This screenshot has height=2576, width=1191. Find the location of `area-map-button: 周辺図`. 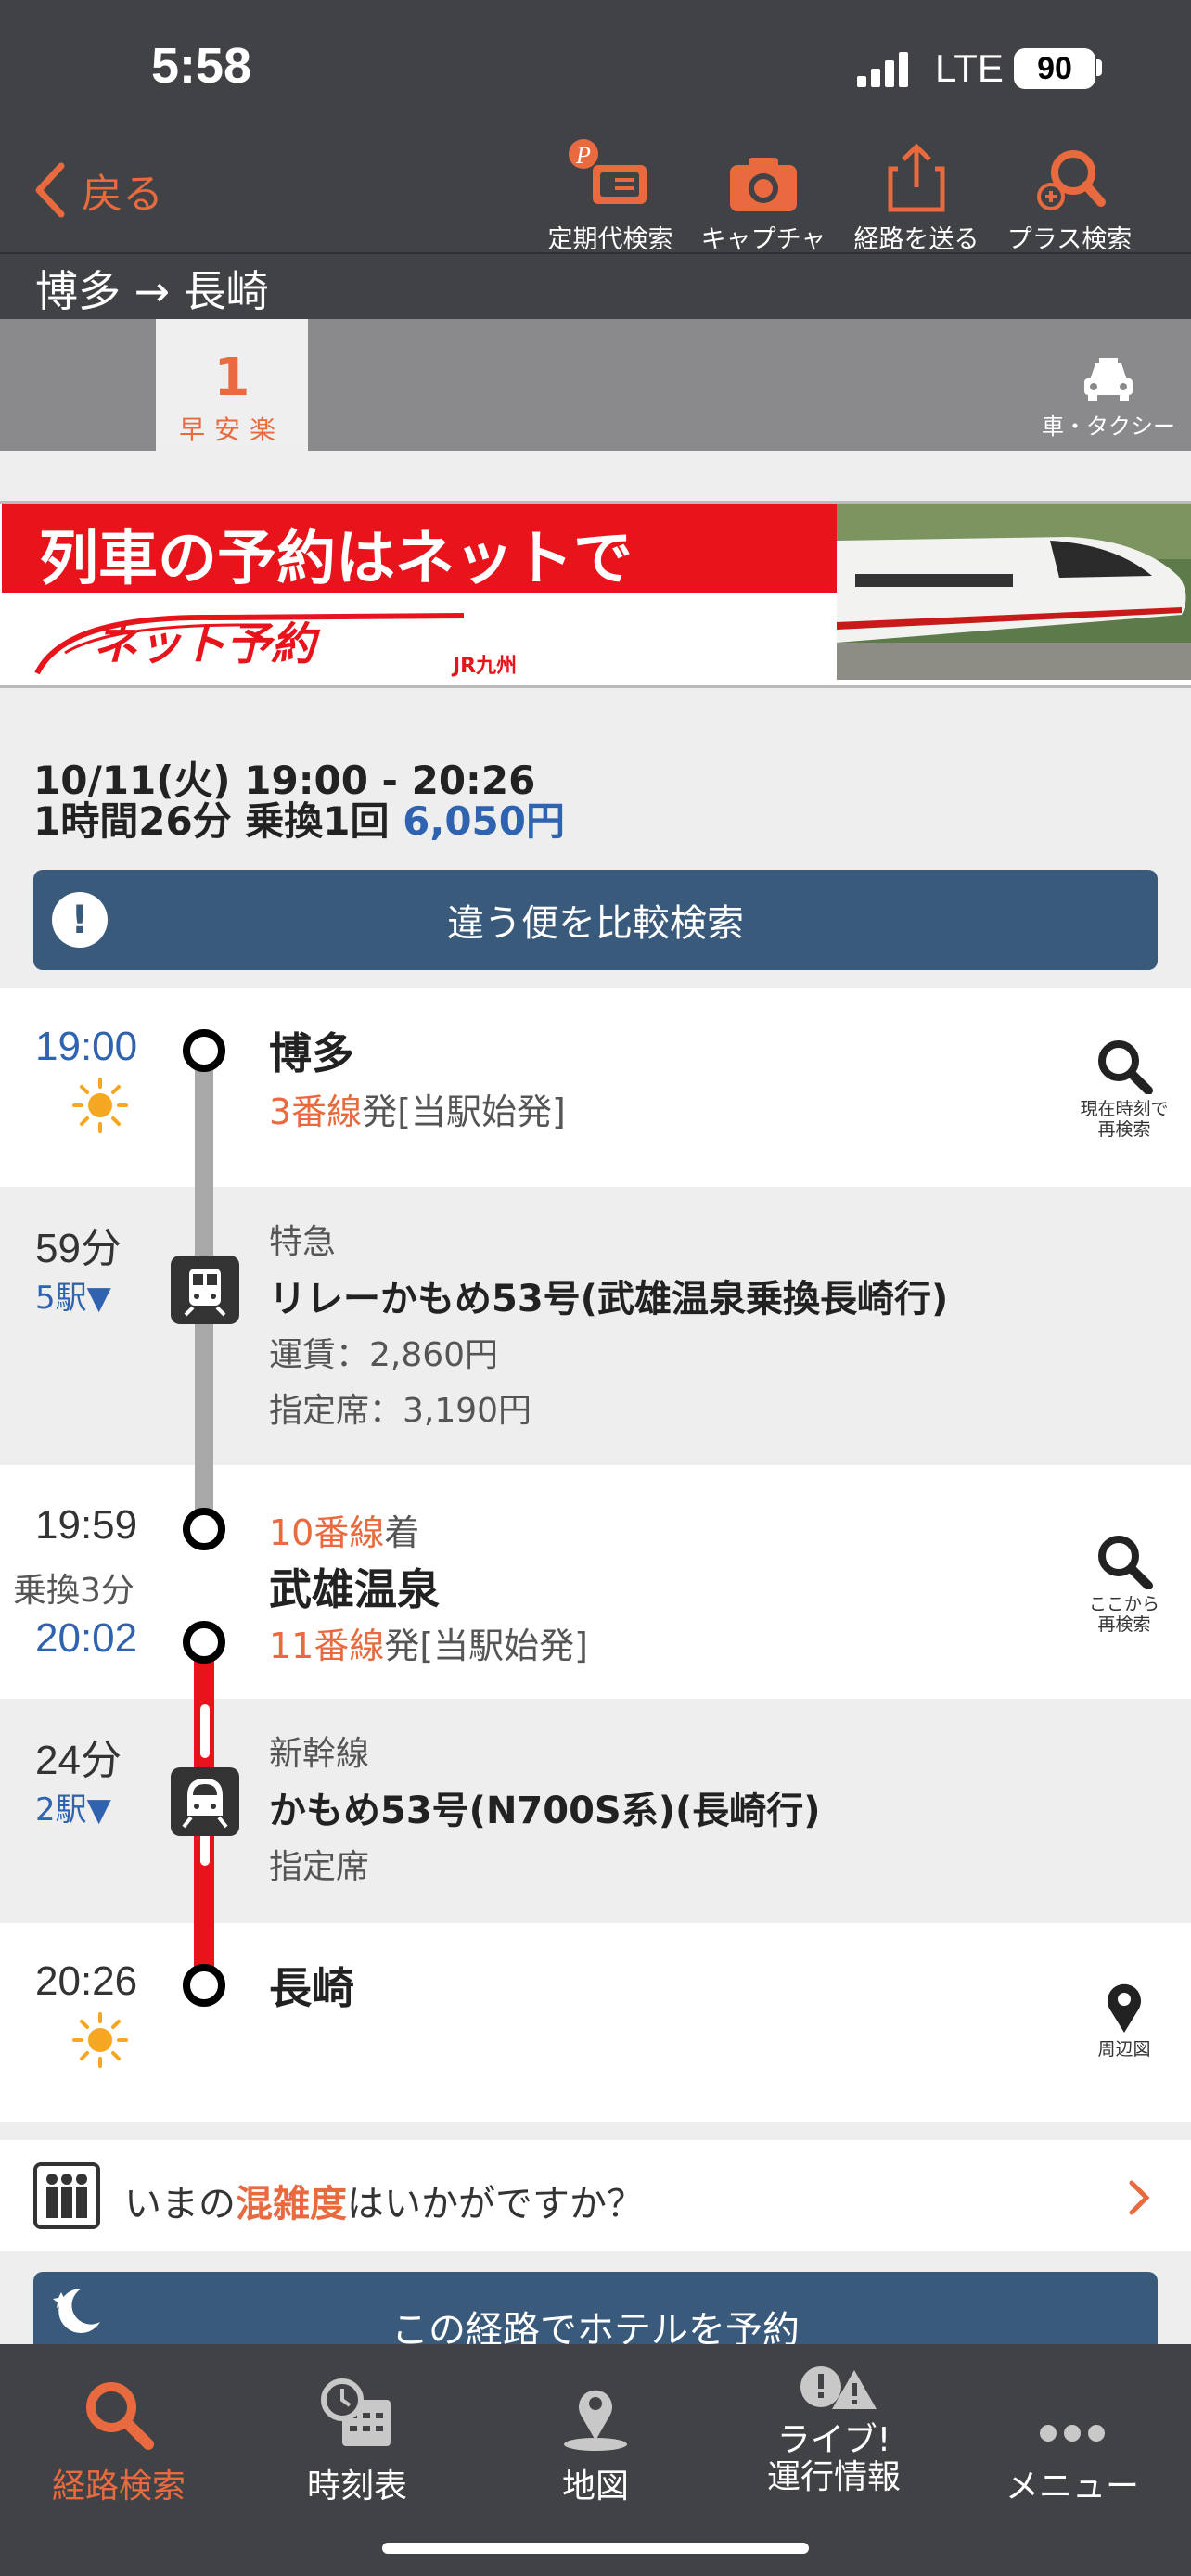

area-map-button: 周辺図 is located at coordinates (1124, 2021).